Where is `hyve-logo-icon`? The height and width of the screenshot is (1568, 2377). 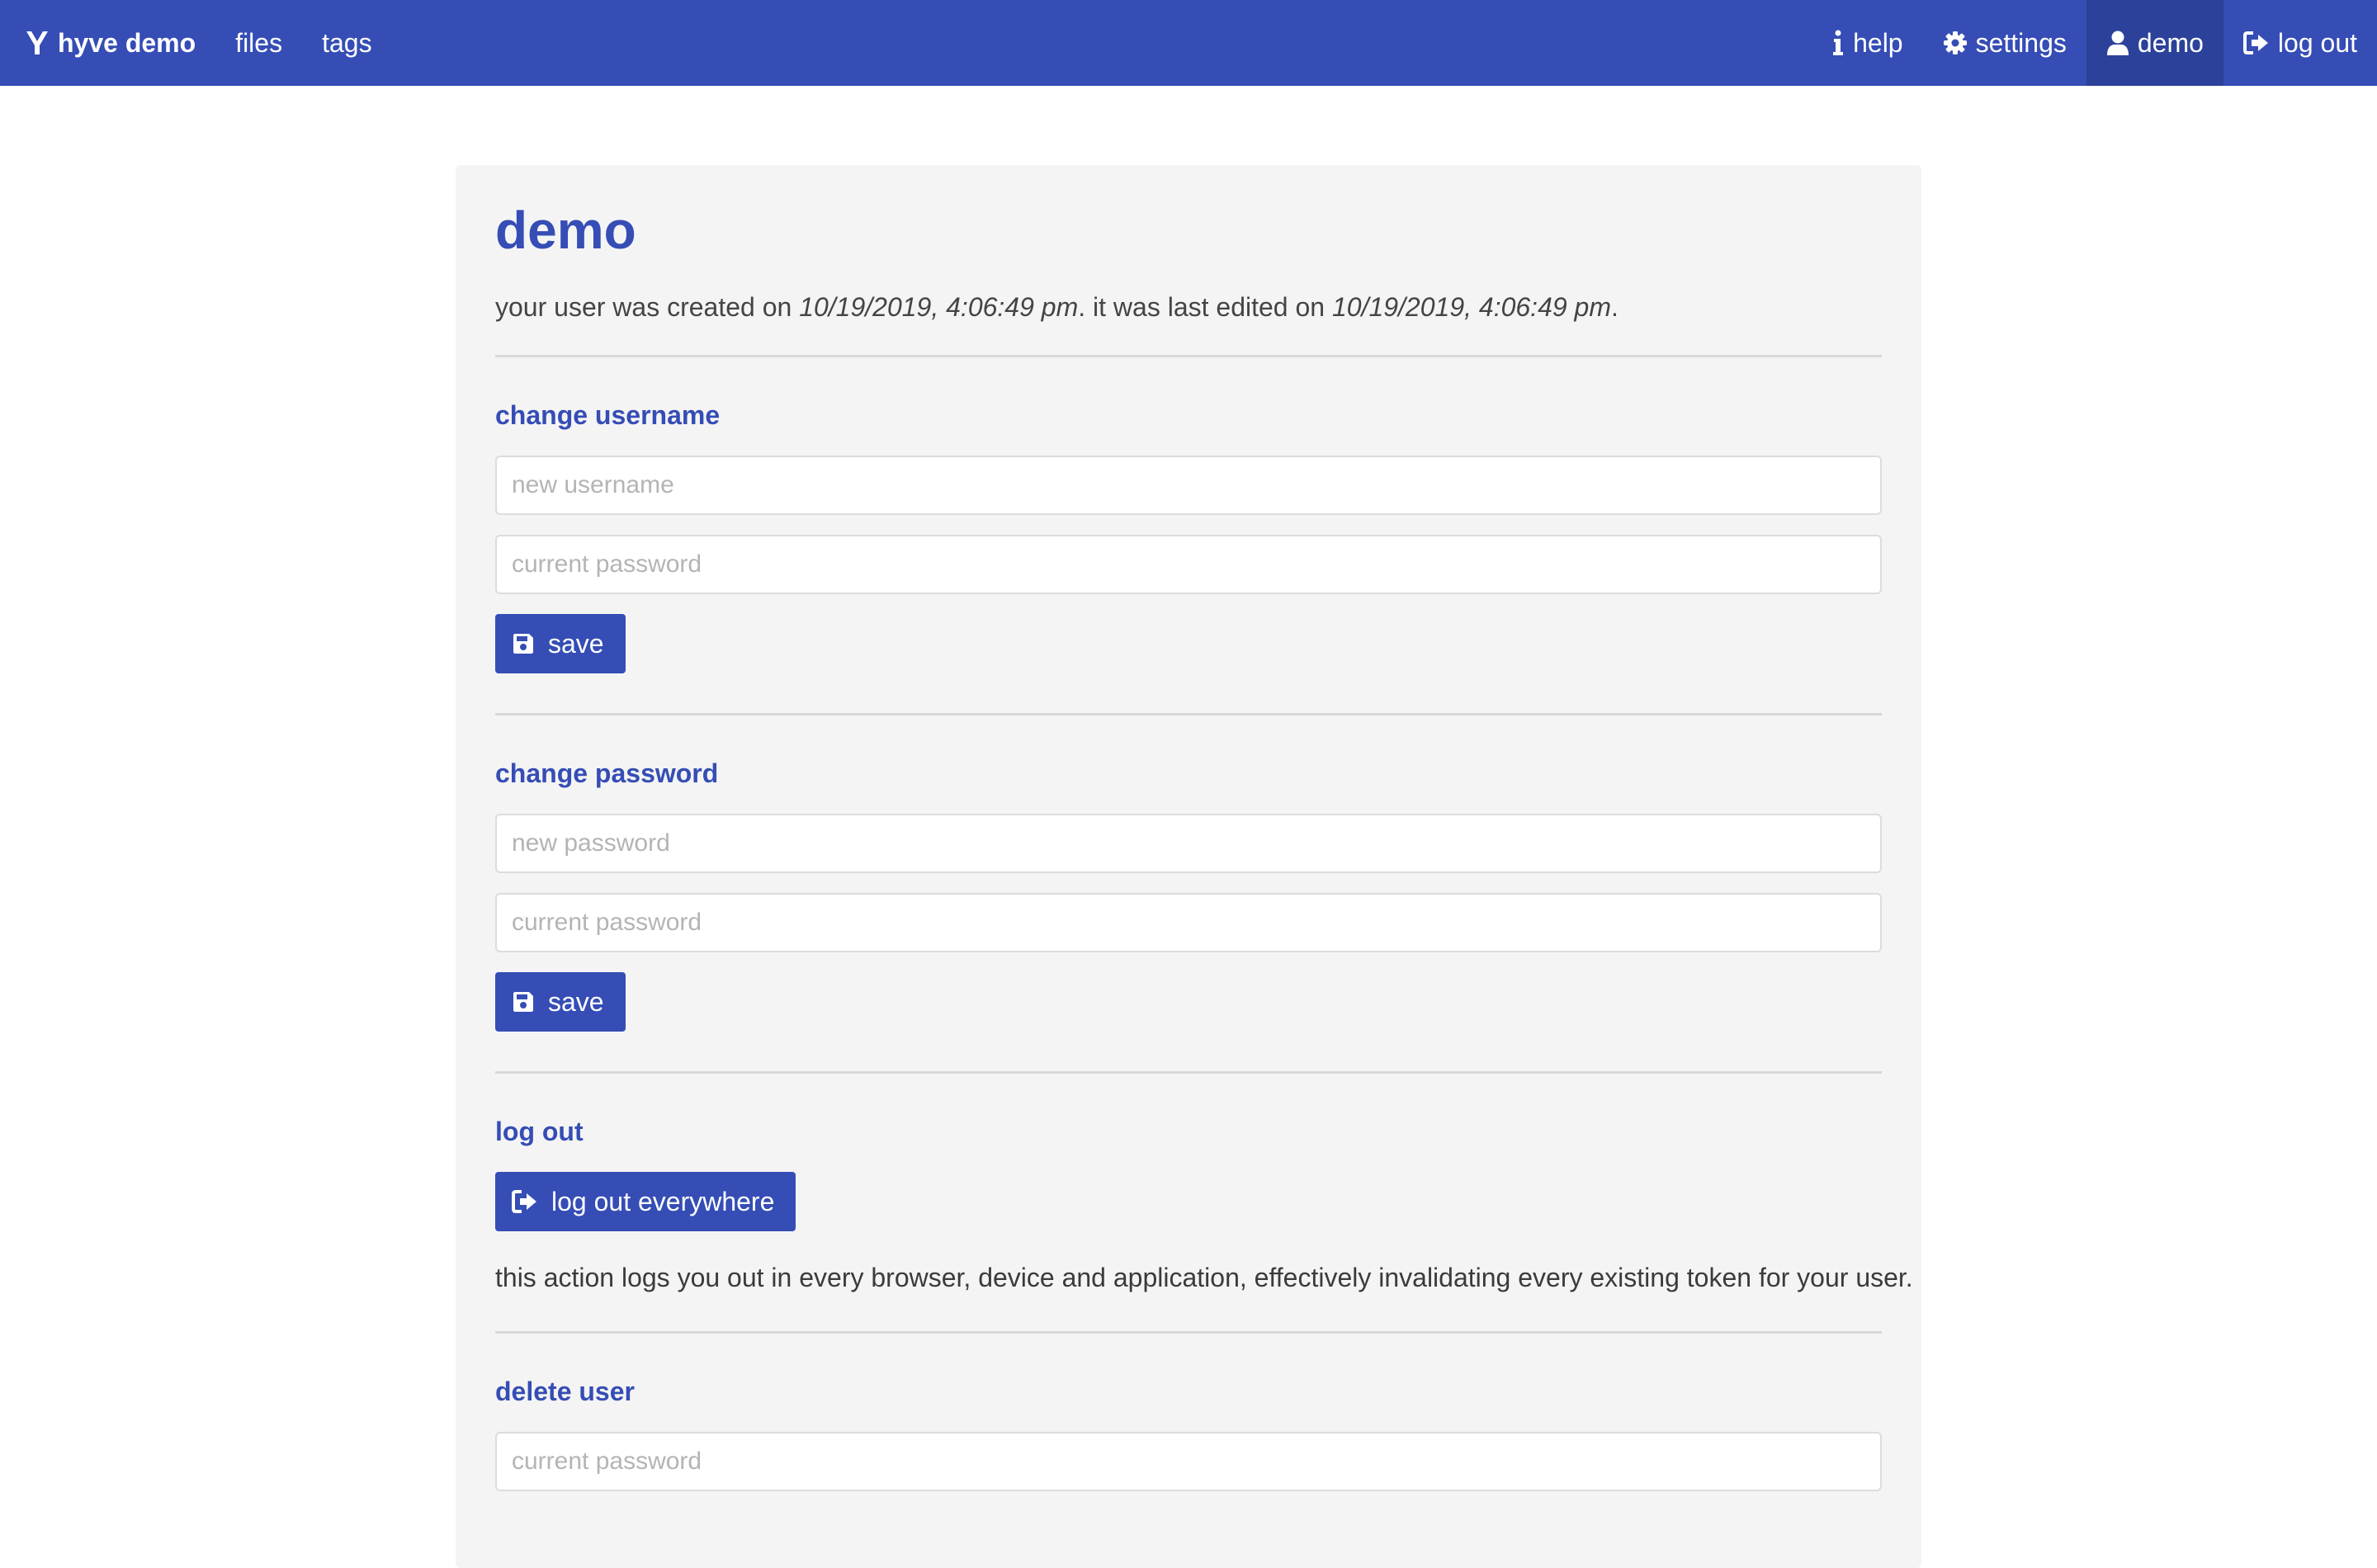
hyve-logo-icon is located at coordinates (37, 43).